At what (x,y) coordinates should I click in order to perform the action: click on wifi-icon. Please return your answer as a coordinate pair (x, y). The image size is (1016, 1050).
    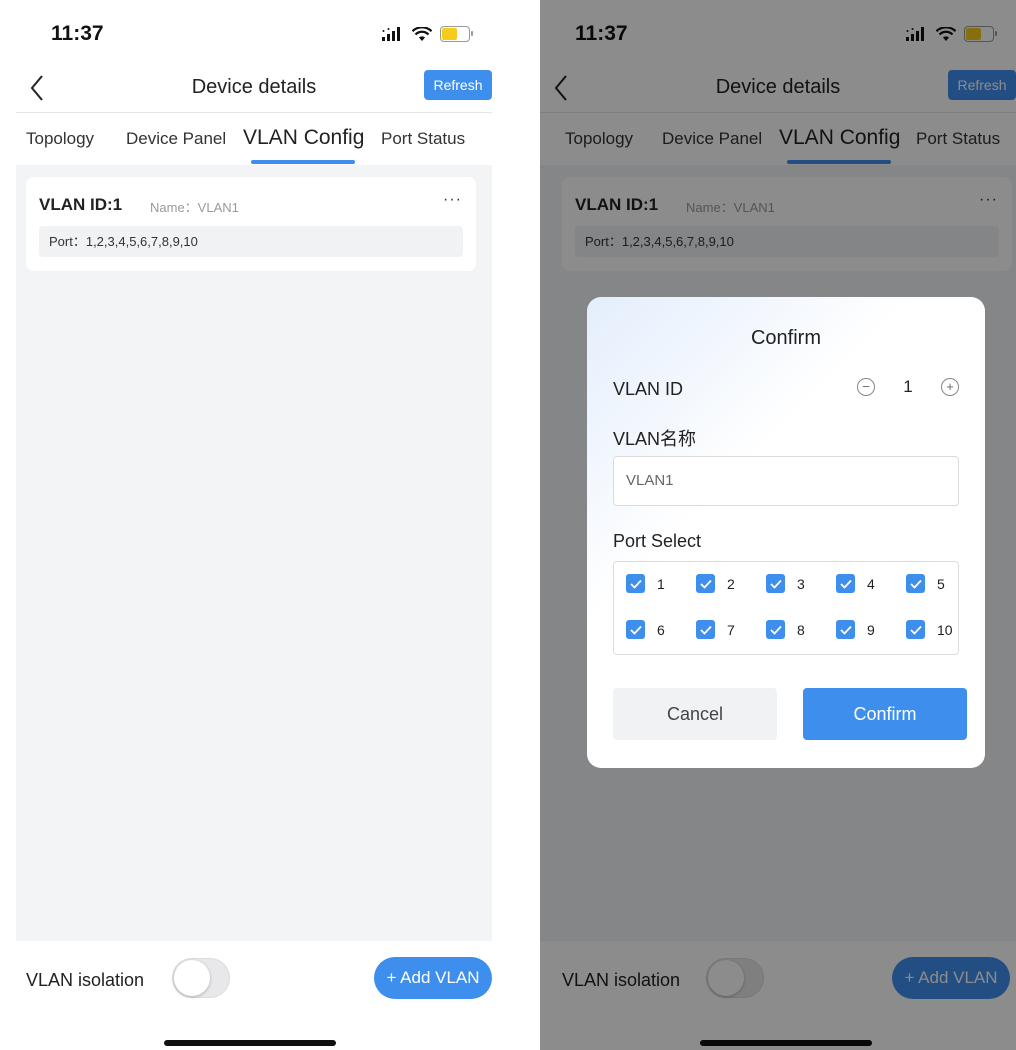
    Looking at the image, I should click on (422, 33).